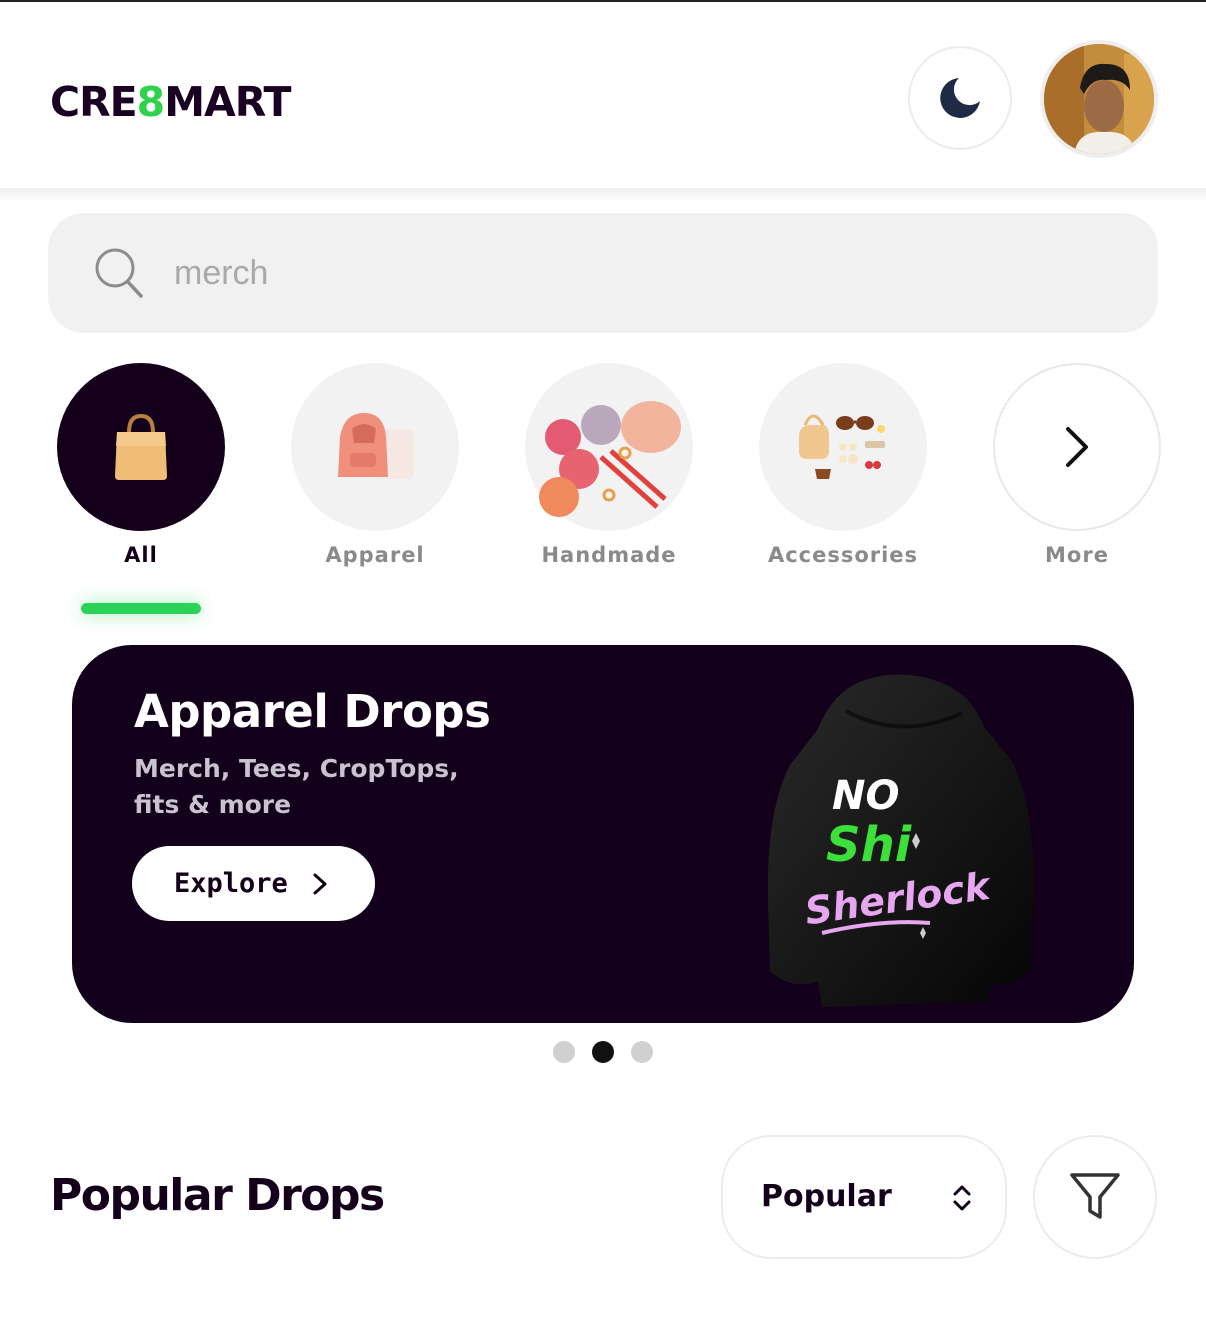  Describe the element at coordinates (865, 796) in the screenshot. I see `hoodie-print-line1: NO` at that location.